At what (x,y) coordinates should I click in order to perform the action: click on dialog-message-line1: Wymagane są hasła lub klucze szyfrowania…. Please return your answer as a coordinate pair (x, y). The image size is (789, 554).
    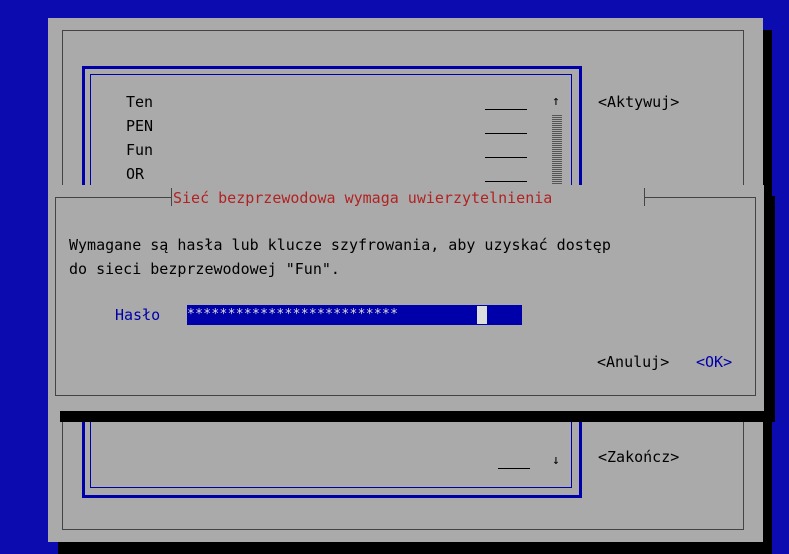
    Looking at the image, I should click on (340, 245).